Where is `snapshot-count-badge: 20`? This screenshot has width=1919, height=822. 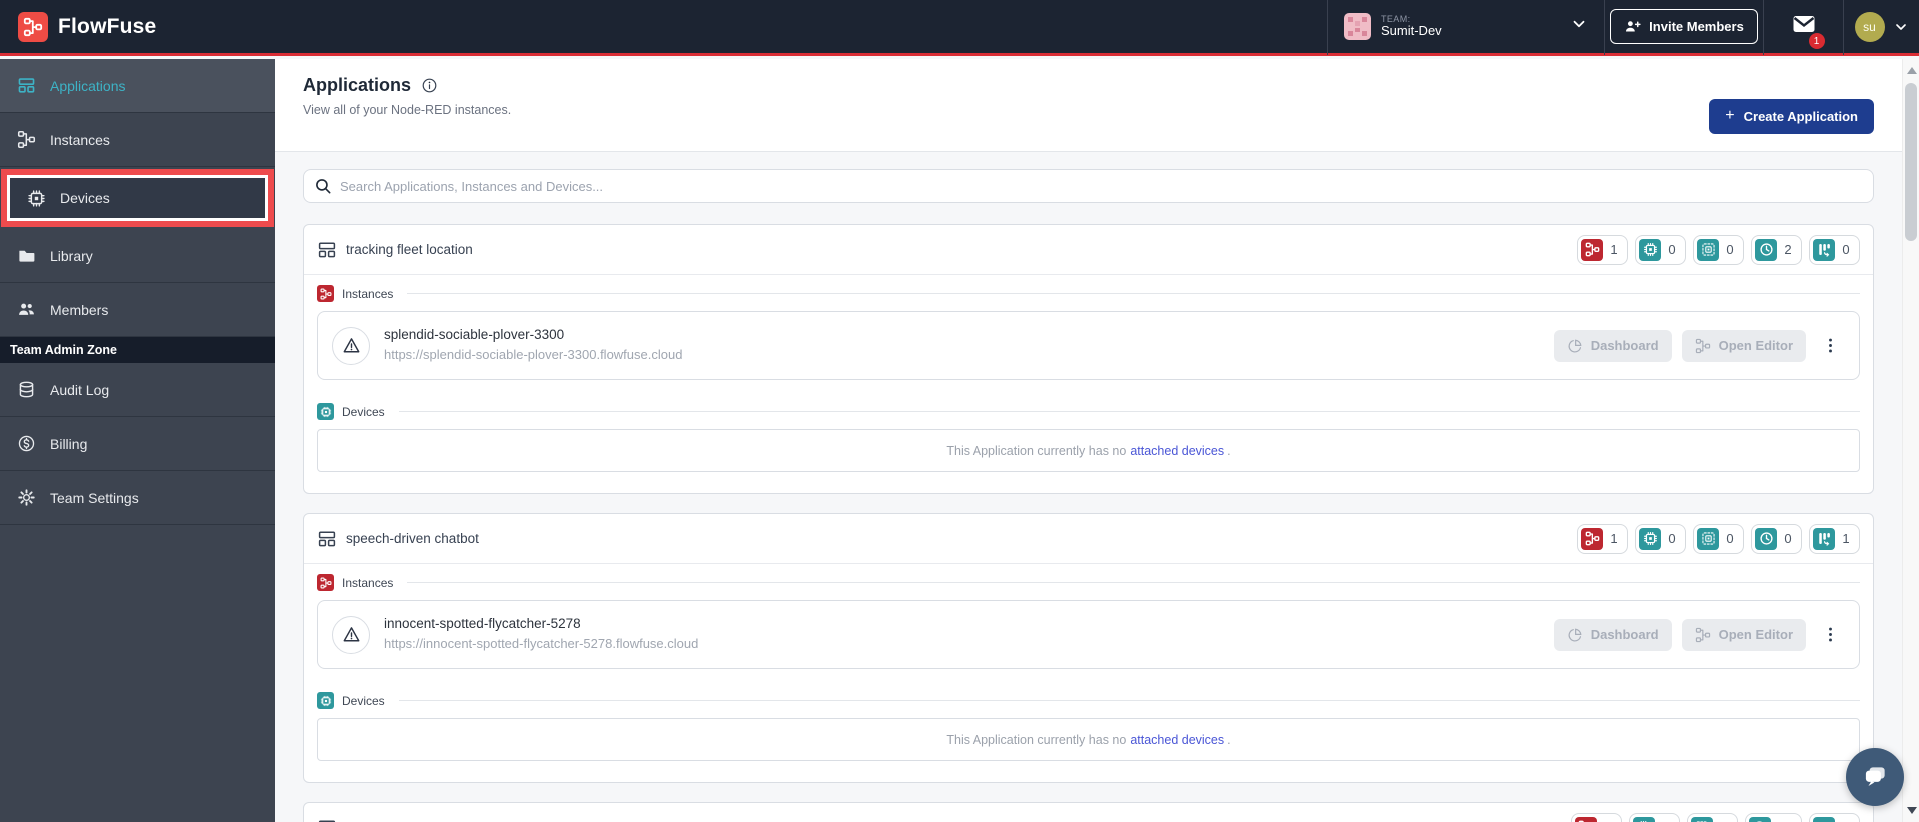
snapshot-count-badge: 20 is located at coordinates (1773, 817).